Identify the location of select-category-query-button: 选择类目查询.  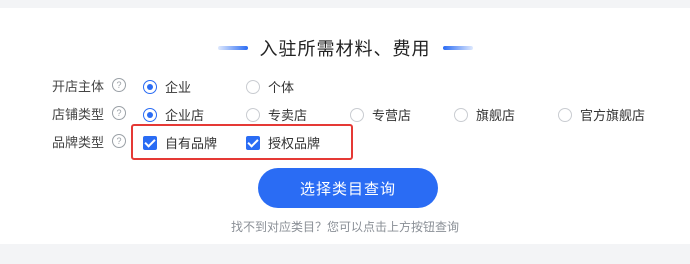
(348, 188).